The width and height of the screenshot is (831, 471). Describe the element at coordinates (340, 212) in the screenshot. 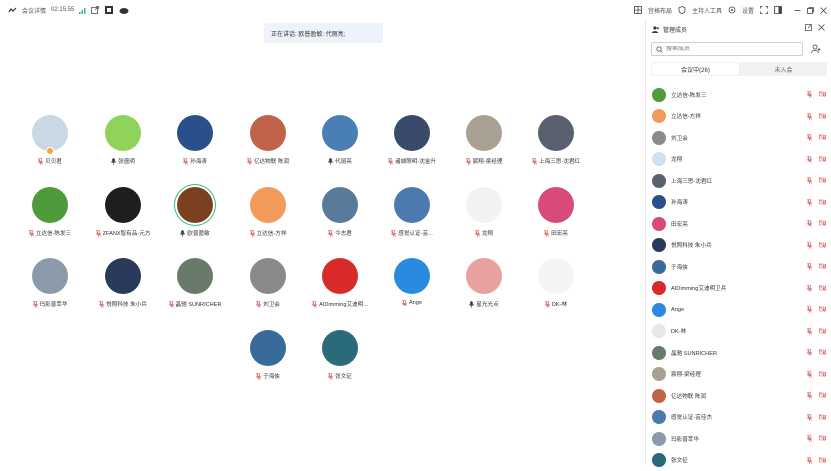

I see `participant-tile: 今志君` at that location.